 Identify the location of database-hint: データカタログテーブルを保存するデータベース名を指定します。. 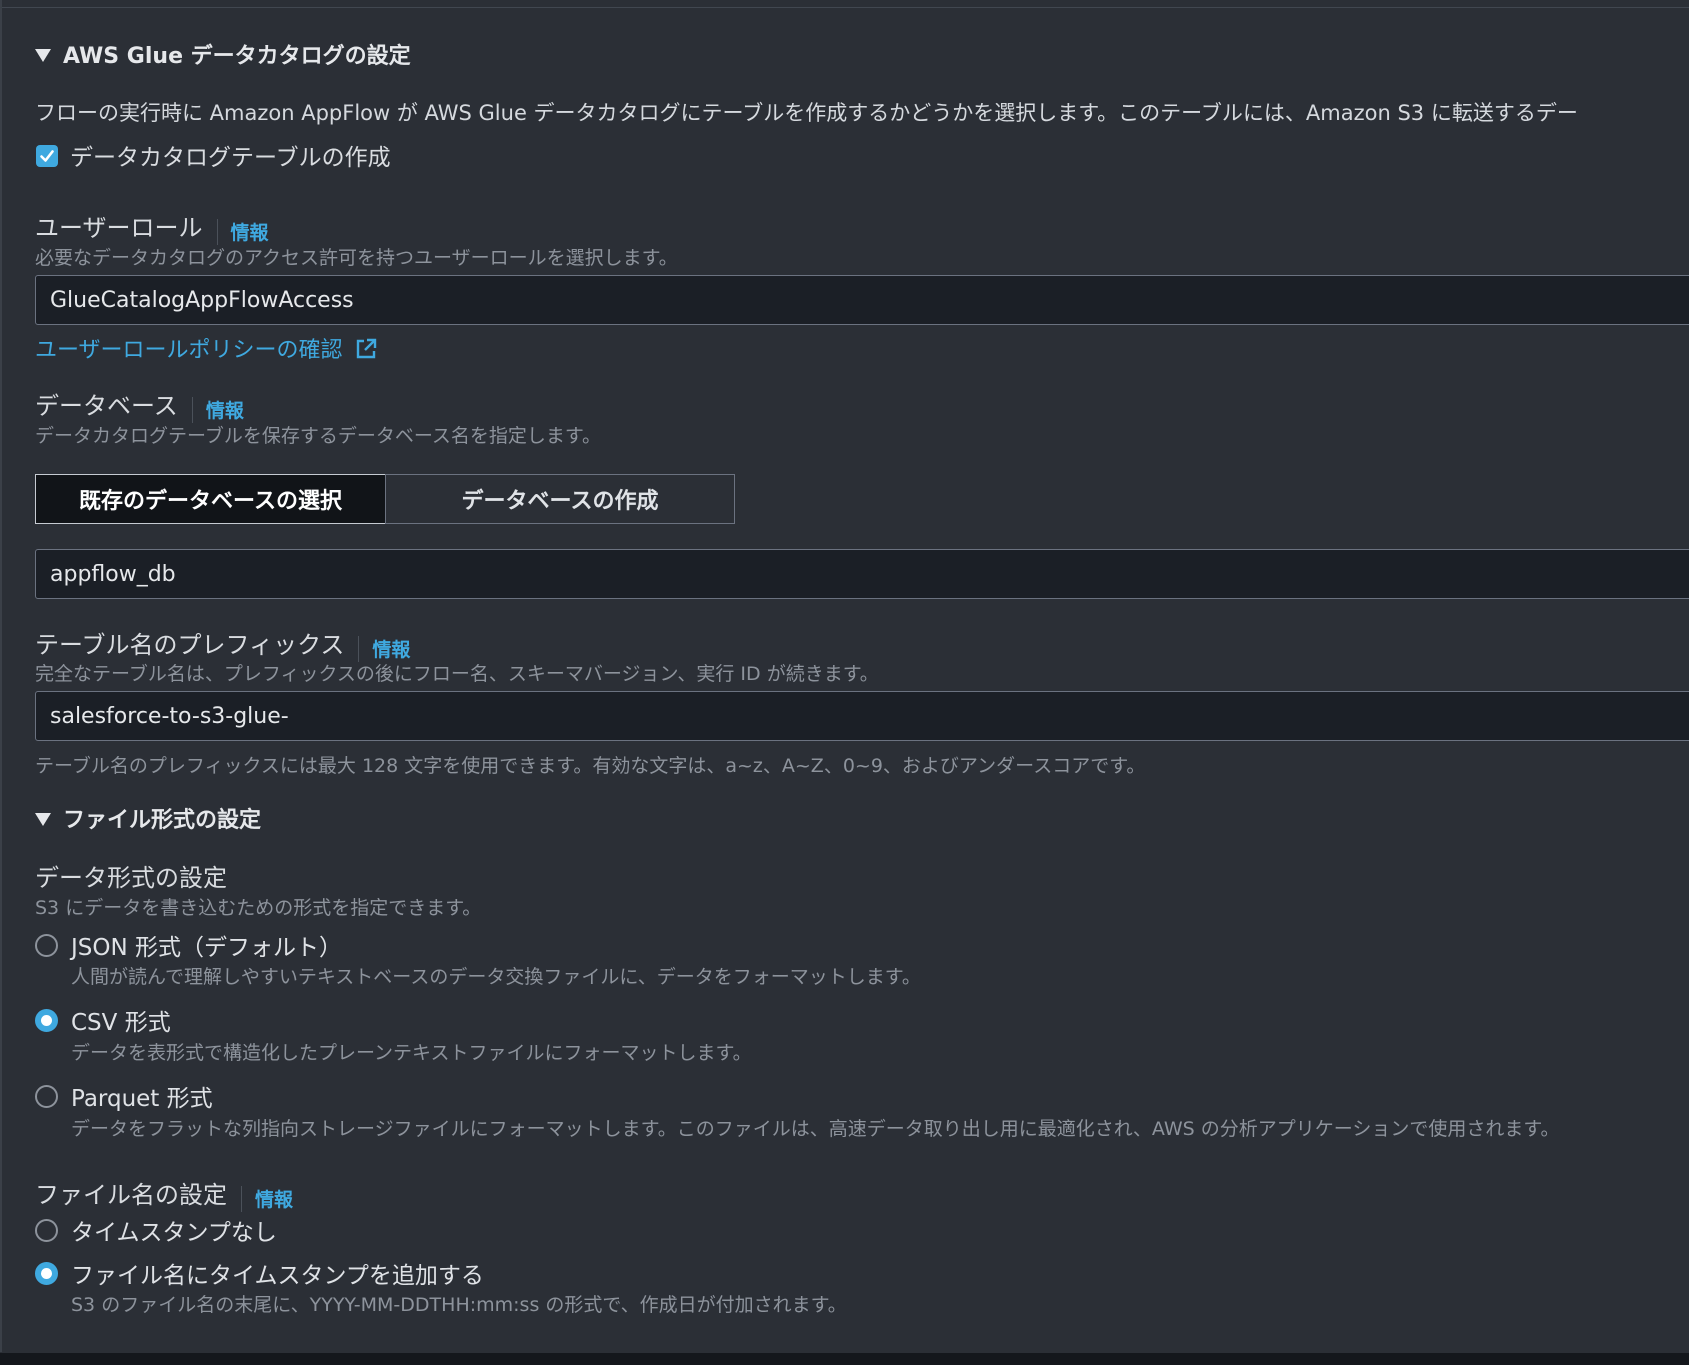
(318, 436).